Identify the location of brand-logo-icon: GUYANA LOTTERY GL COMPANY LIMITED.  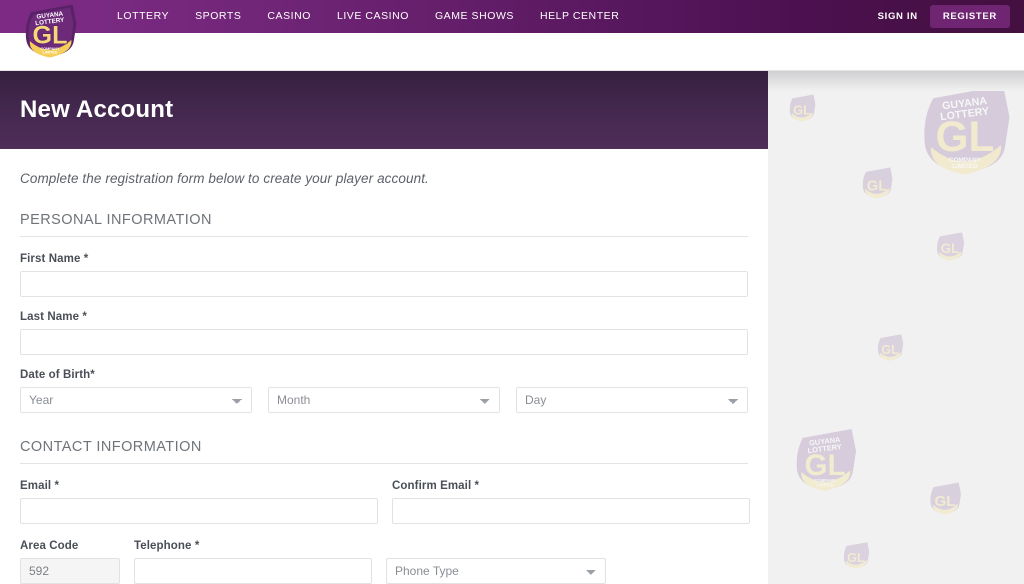
(50, 31).